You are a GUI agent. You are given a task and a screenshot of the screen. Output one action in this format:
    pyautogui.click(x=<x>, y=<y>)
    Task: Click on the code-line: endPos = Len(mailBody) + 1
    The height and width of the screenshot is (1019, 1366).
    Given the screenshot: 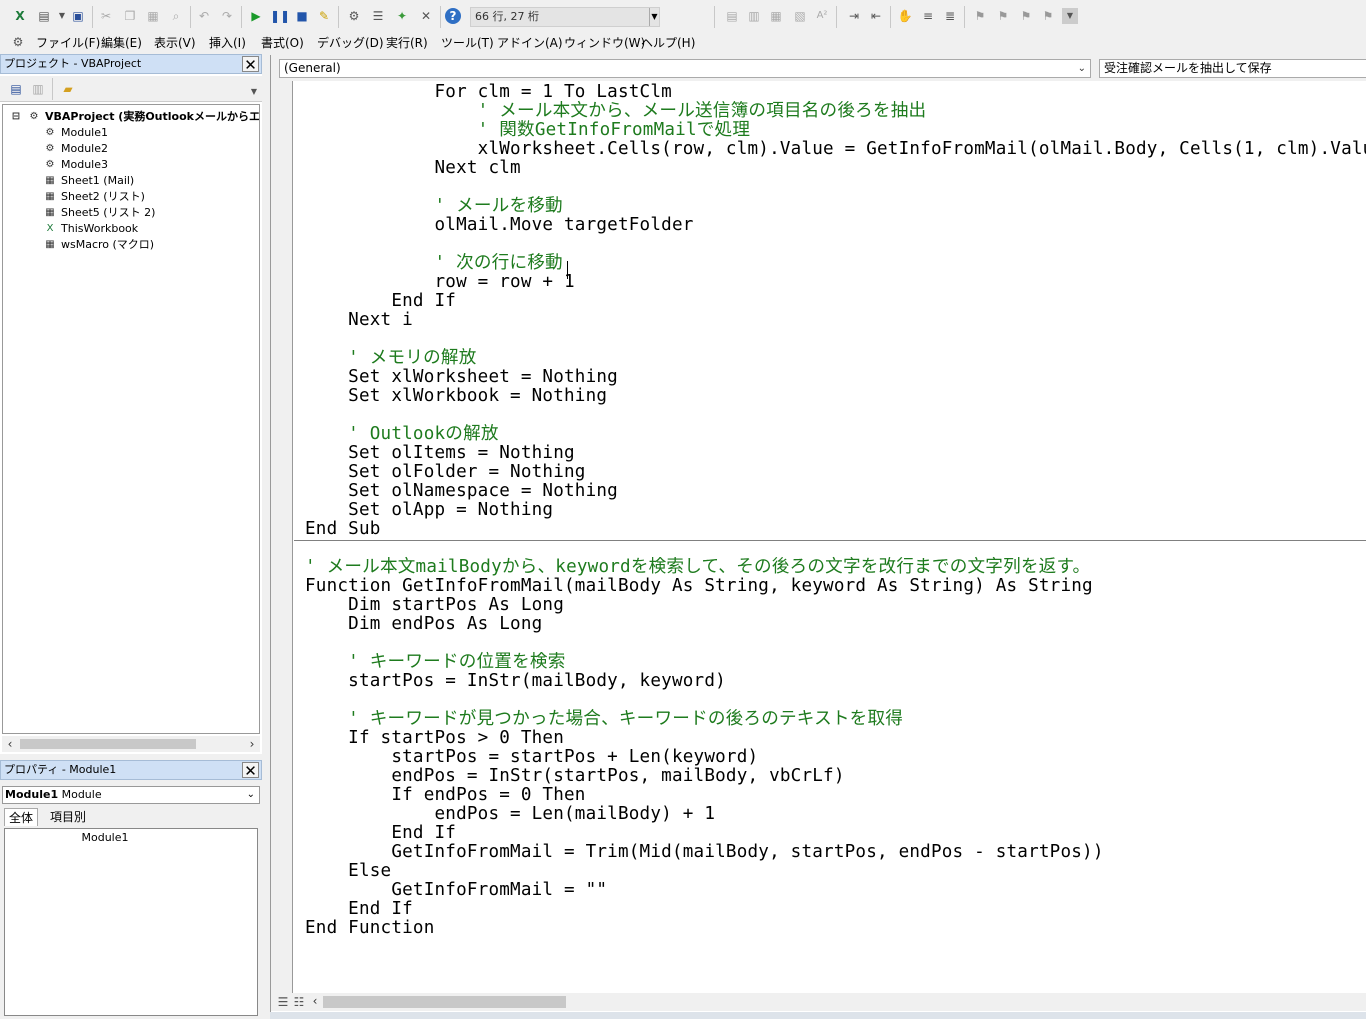 What is the action you would take?
    pyautogui.click(x=510, y=814)
    